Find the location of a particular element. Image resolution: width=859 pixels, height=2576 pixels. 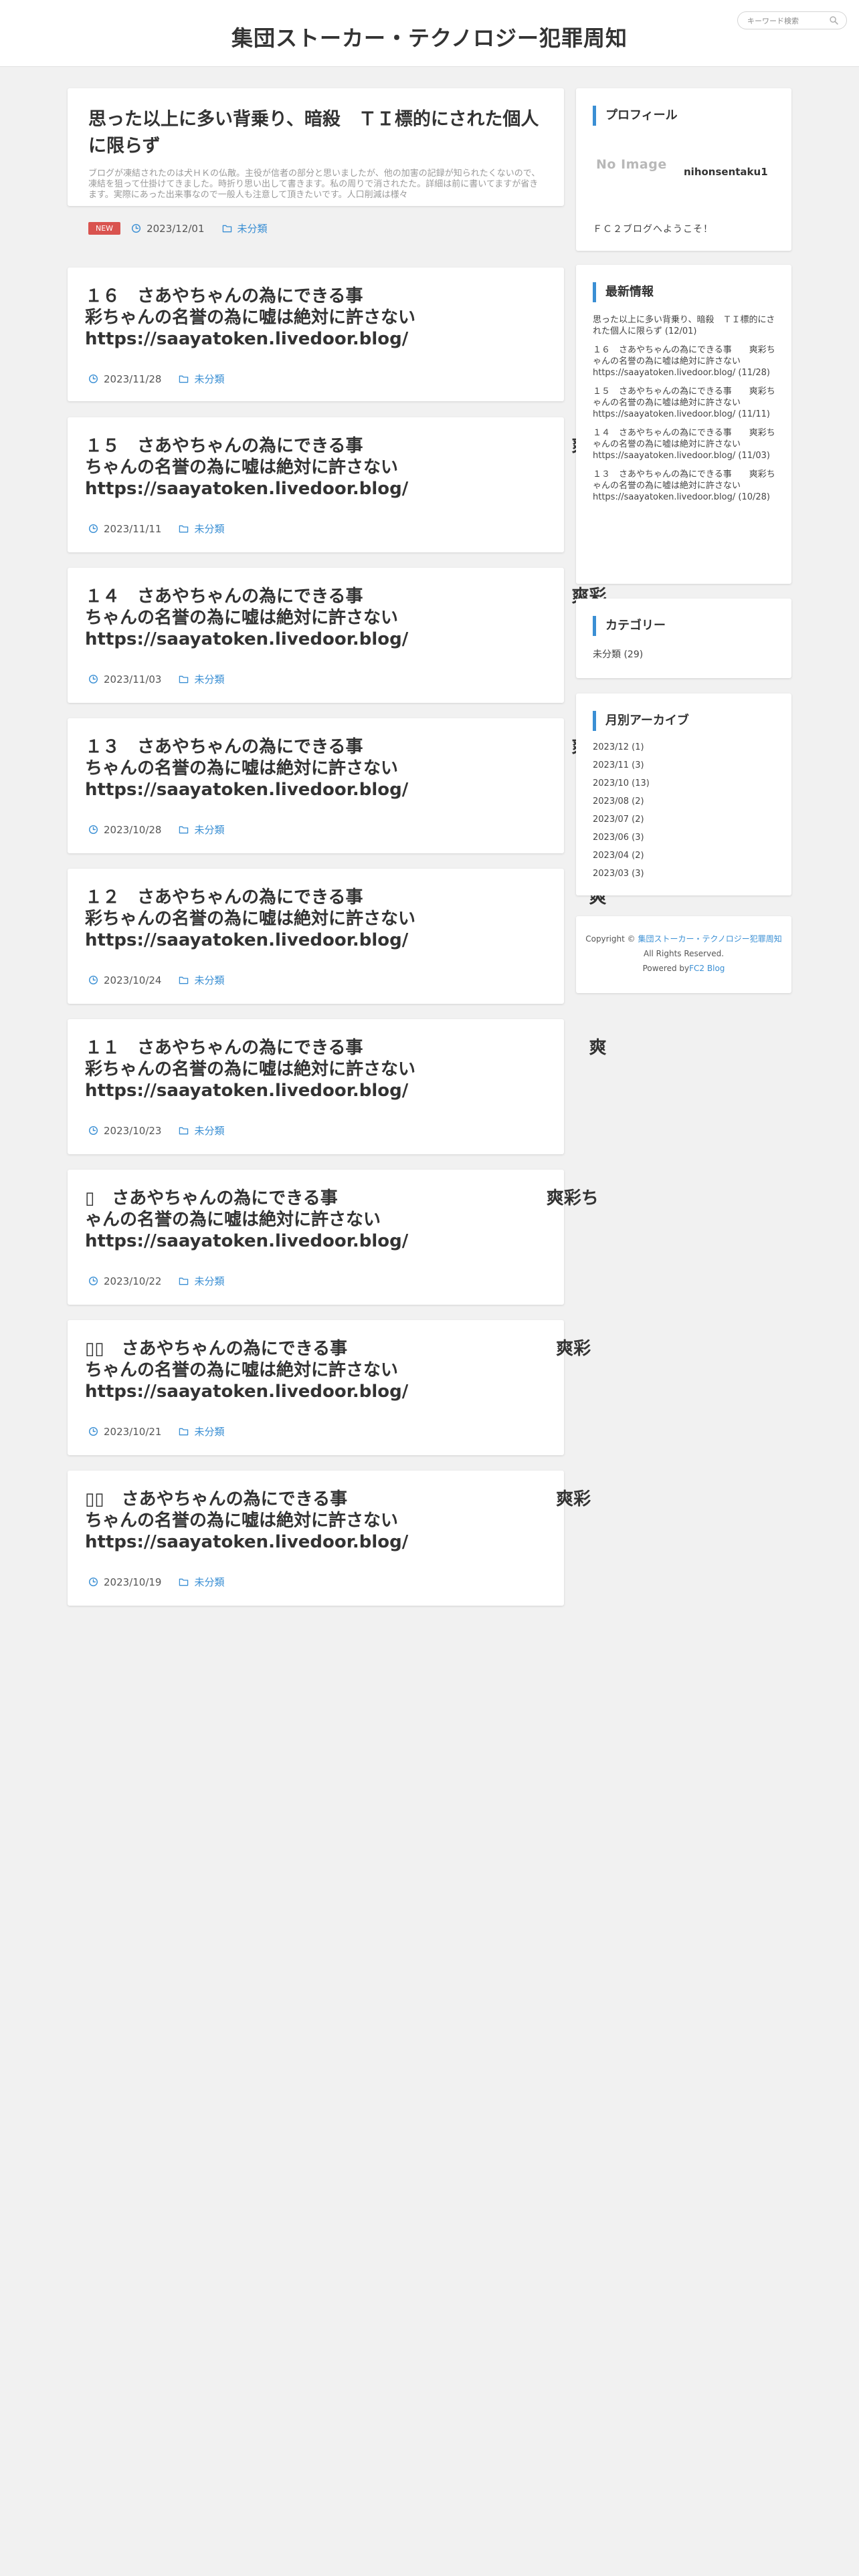

post-meta: 2023/10/28 未分類 is located at coordinates (156, 830).